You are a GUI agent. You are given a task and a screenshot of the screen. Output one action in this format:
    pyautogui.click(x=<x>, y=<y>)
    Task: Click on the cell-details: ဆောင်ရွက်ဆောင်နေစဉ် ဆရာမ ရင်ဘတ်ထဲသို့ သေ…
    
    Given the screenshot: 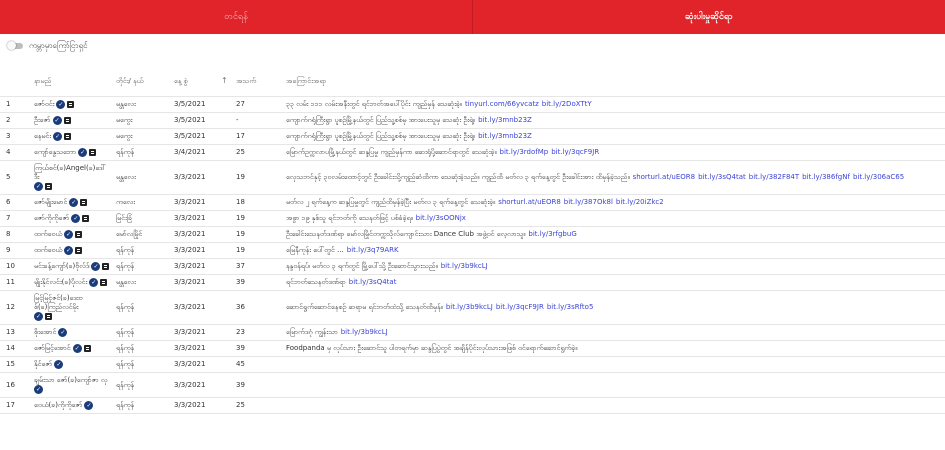 What is the action you would take?
    pyautogui.click(x=614, y=307)
    